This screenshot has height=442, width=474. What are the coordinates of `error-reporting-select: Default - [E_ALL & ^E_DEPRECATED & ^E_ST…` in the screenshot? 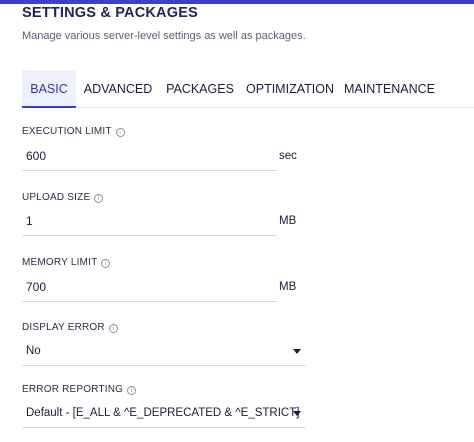 It's located at (164, 415).